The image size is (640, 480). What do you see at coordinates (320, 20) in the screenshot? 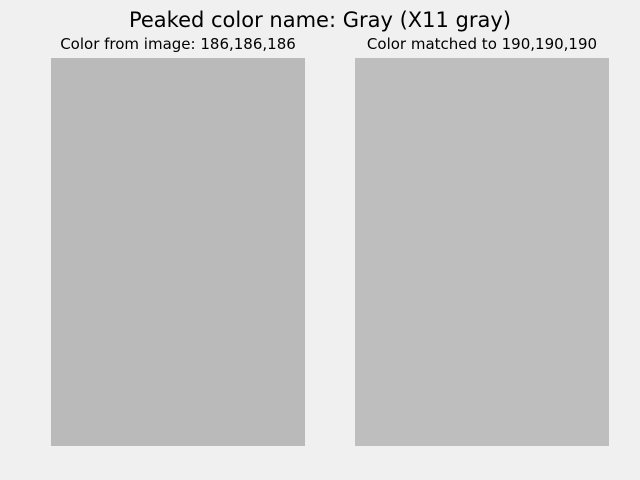
I see `figure-title: Peaked color name: Gray (X11 gray)` at bounding box center [320, 20].